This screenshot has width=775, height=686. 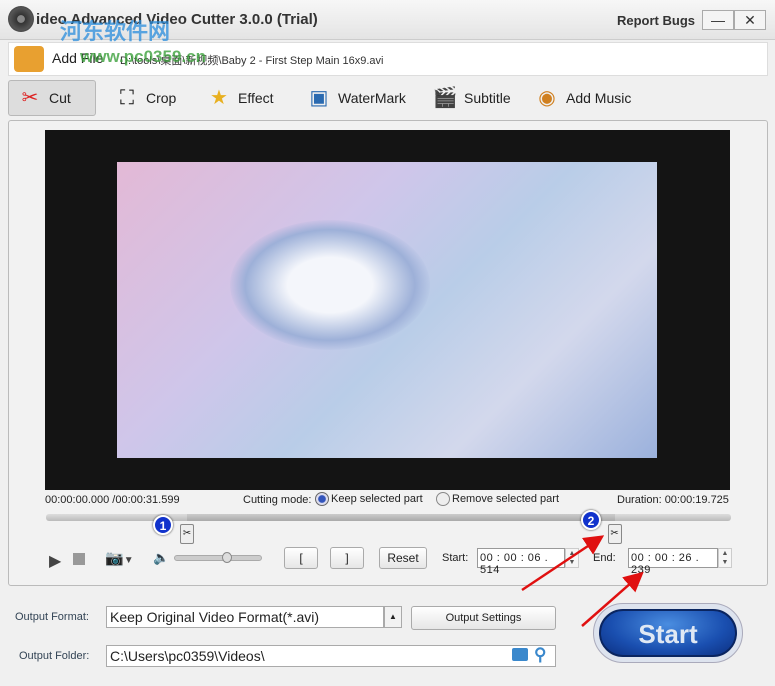 What do you see at coordinates (256, 98) in the screenshot?
I see `tab-label: Effect` at bounding box center [256, 98].